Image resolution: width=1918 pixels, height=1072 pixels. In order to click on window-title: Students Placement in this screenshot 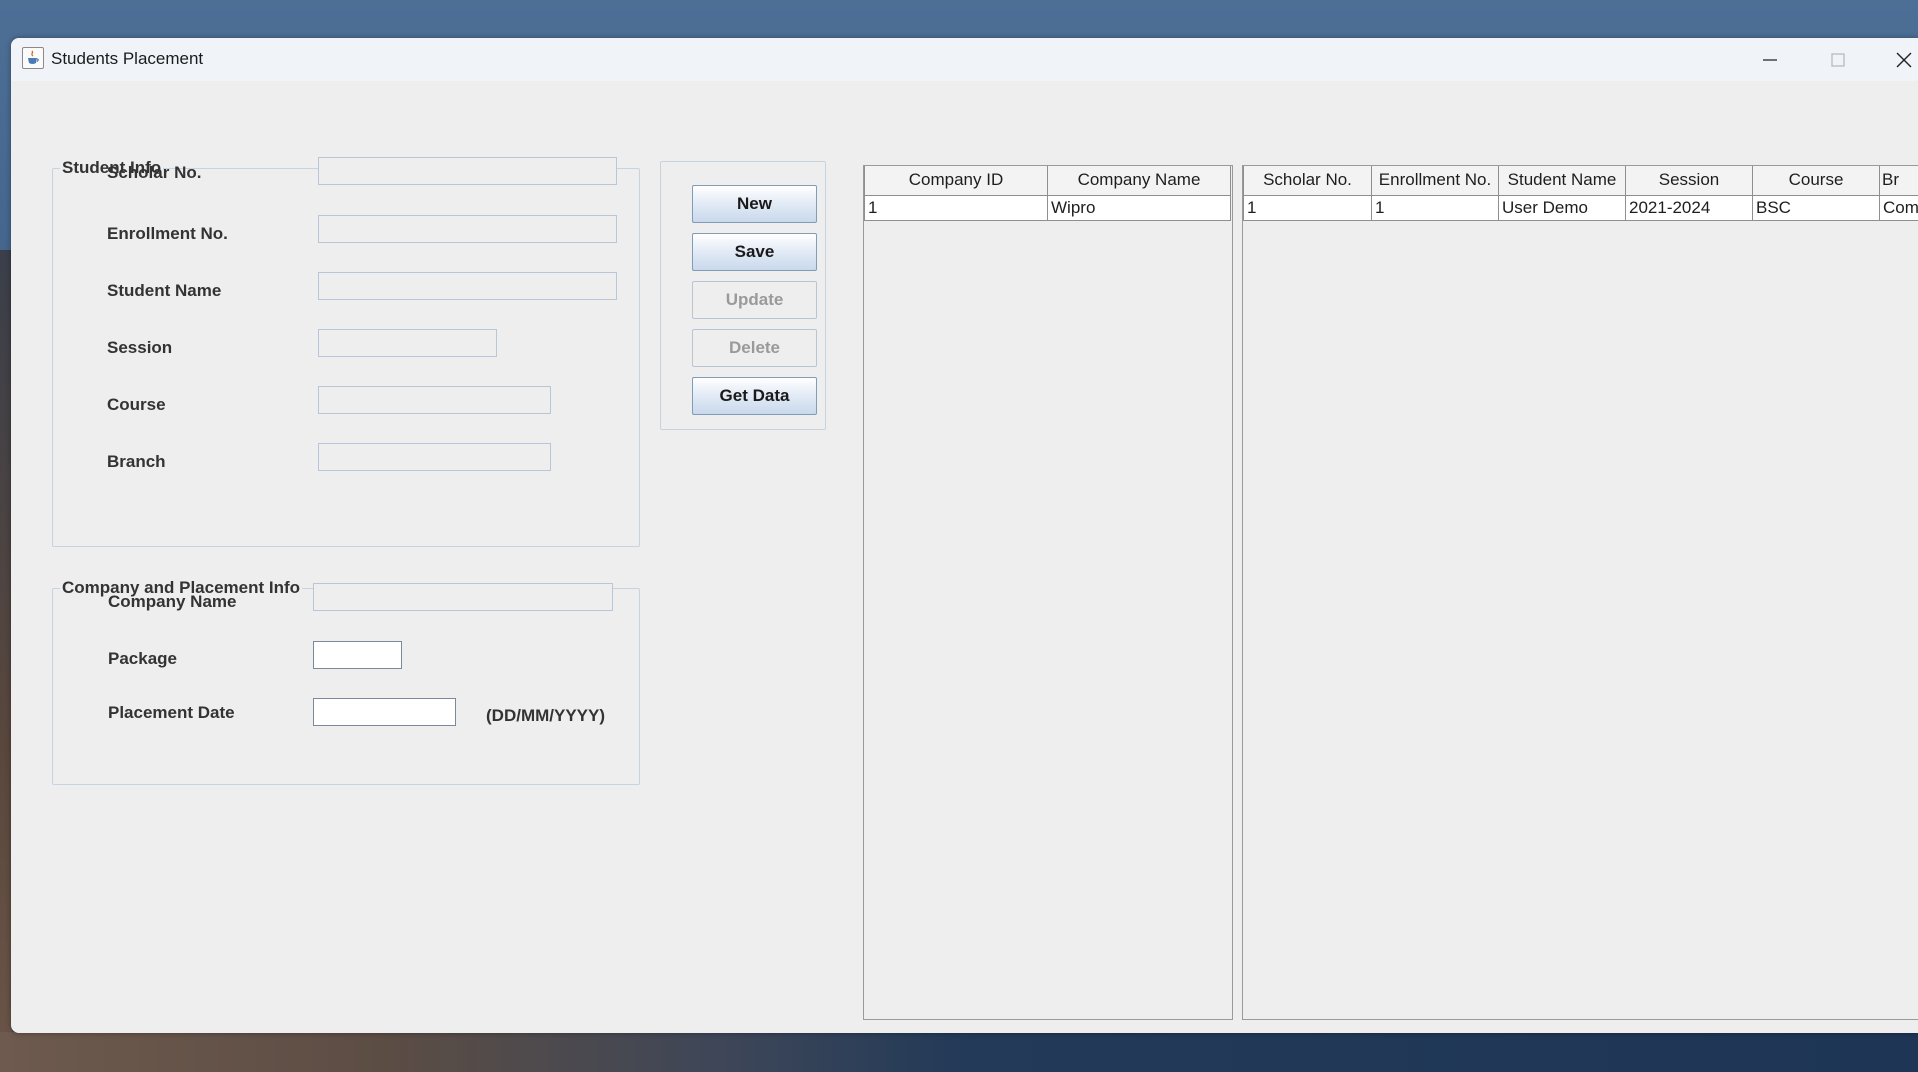, I will do `click(127, 58)`.